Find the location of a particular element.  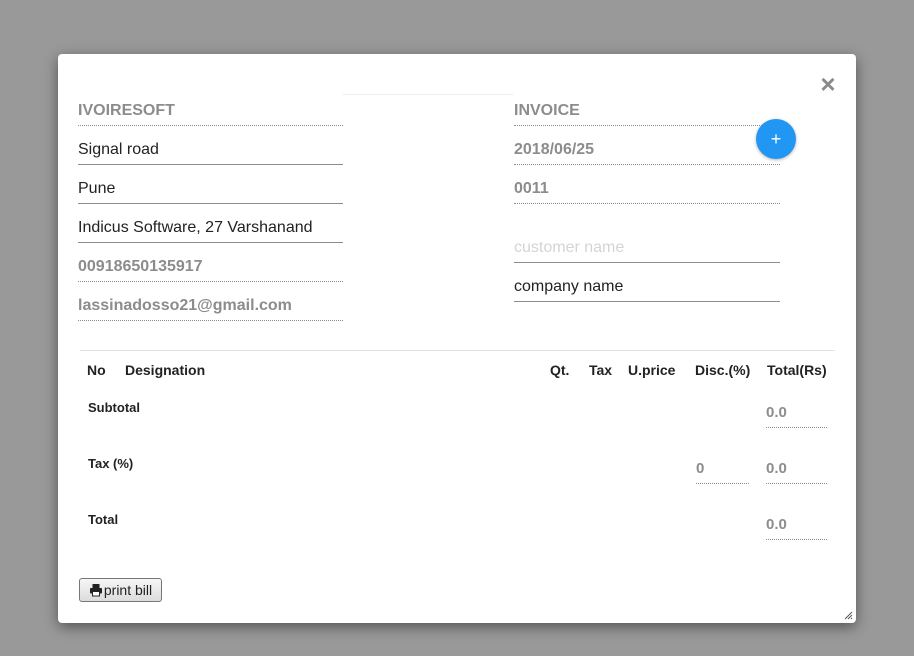

tax-label: Tax (%) is located at coordinates (111, 463).